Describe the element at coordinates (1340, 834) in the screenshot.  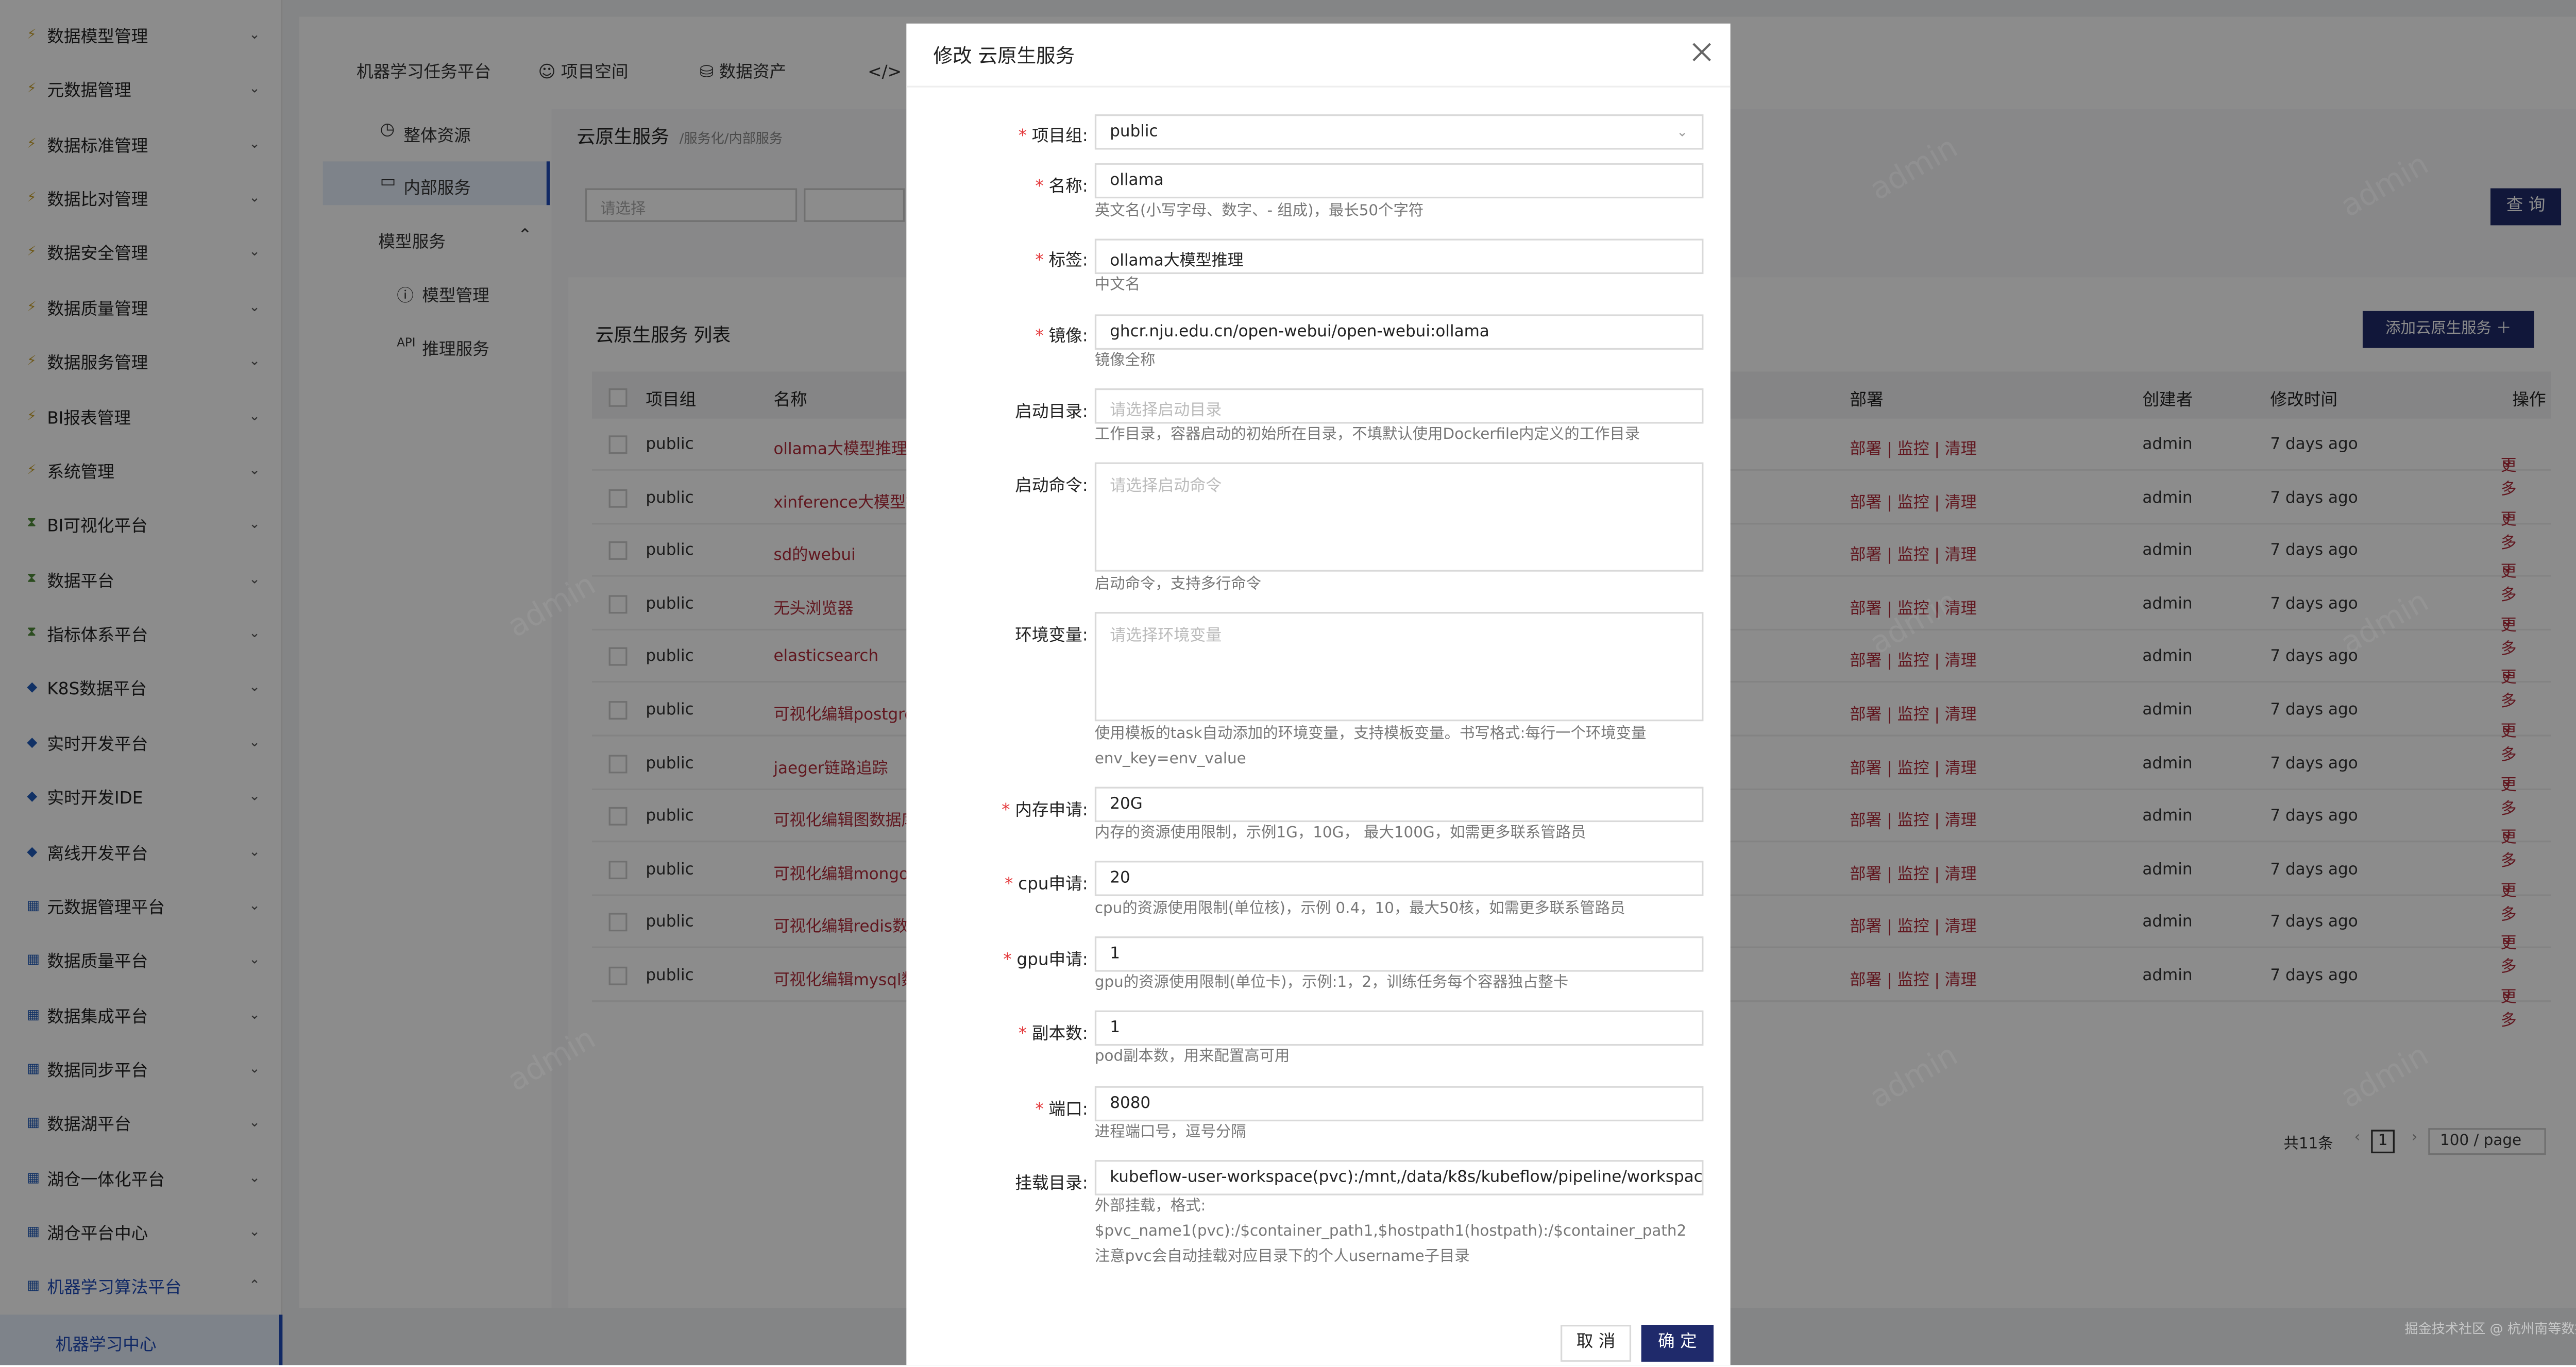
I see `memory-help: 内存的资源使用限制，示例1G，10G， 最大100G，如需更多联系管路员` at that location.